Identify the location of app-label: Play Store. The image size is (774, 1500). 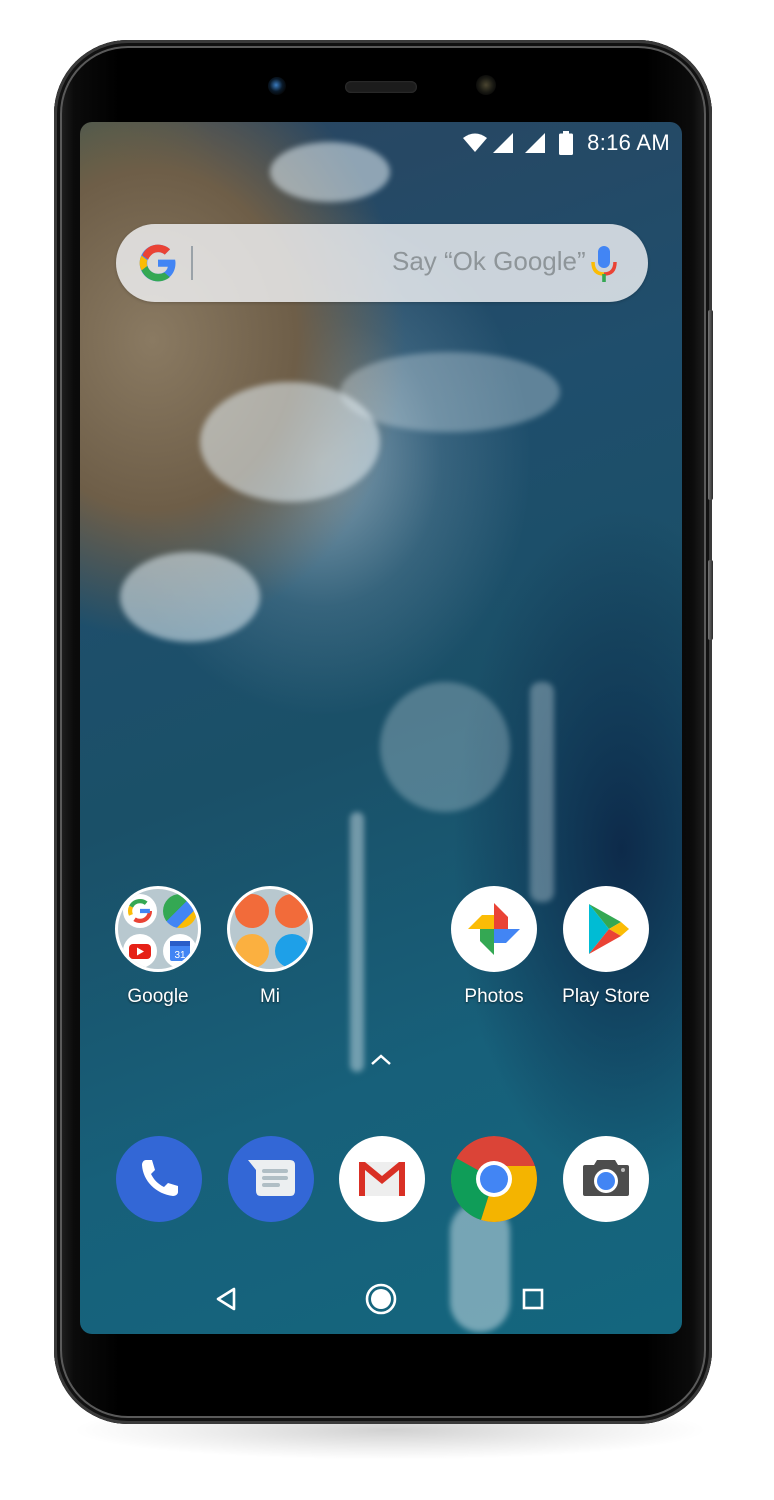
(606, 996).